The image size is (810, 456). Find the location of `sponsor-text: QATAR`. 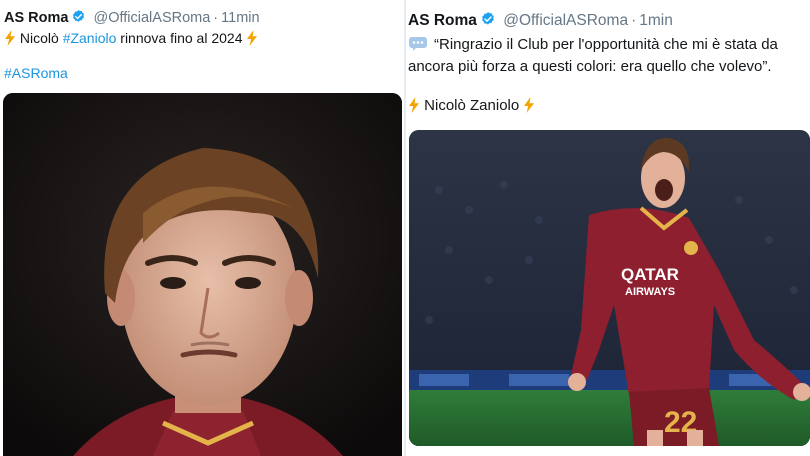

sponsor-text: QATAR is located at coordinates (650, 274).